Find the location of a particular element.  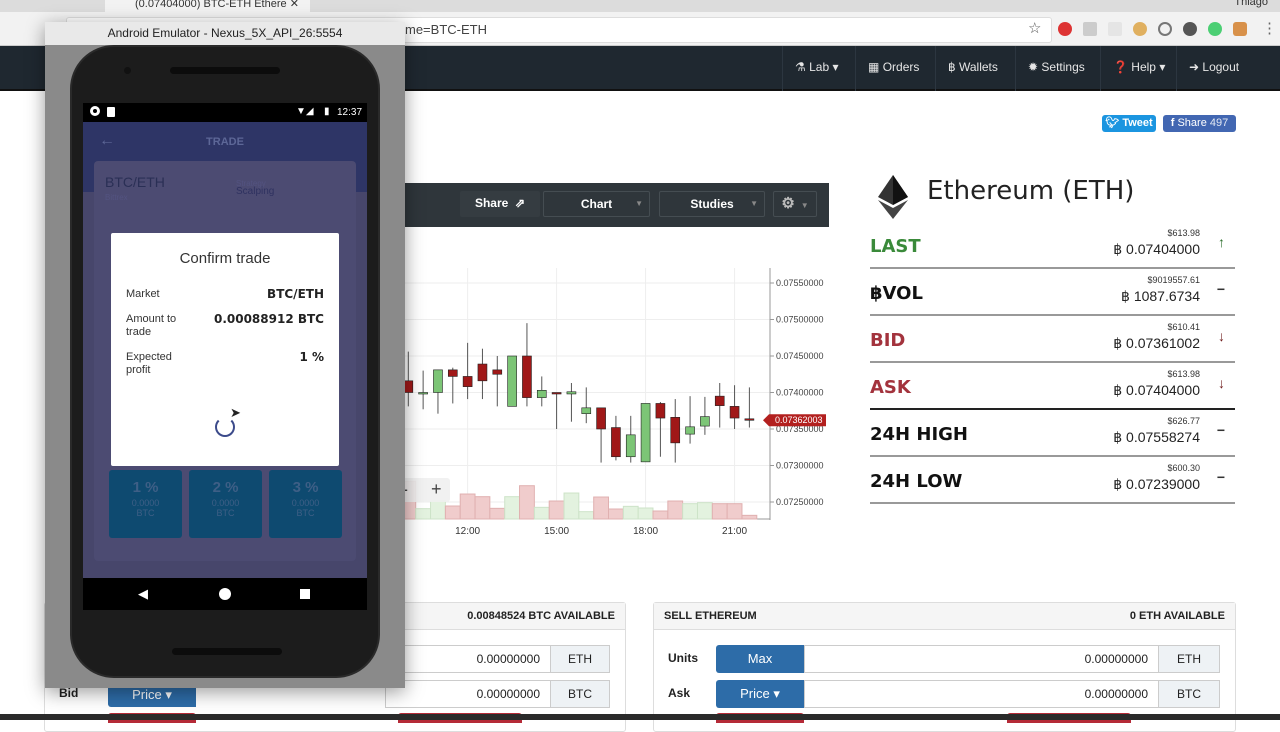

sell-title: SELL ETHEREUM is located at coordinates (710, 616).